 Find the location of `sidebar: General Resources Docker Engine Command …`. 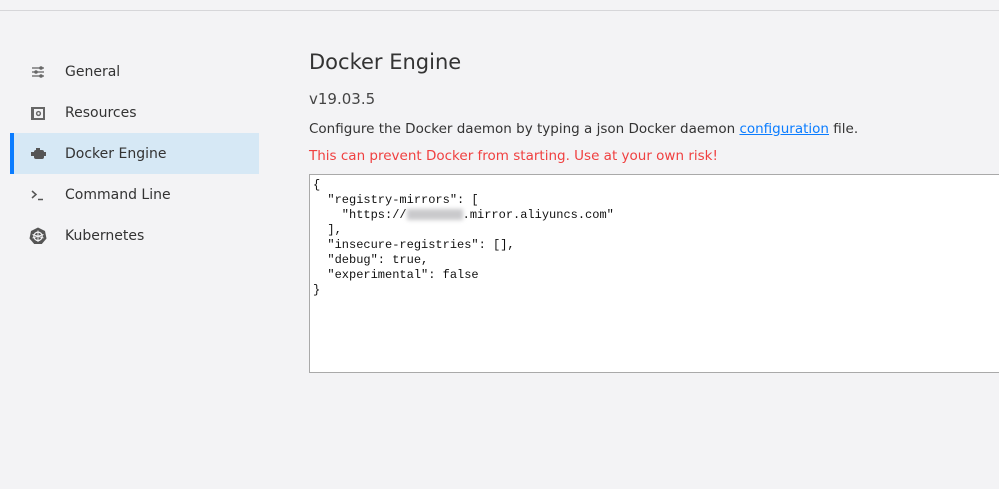

sidebar: General Resources Docker Engine Command … is located at coordinates (134, 153).